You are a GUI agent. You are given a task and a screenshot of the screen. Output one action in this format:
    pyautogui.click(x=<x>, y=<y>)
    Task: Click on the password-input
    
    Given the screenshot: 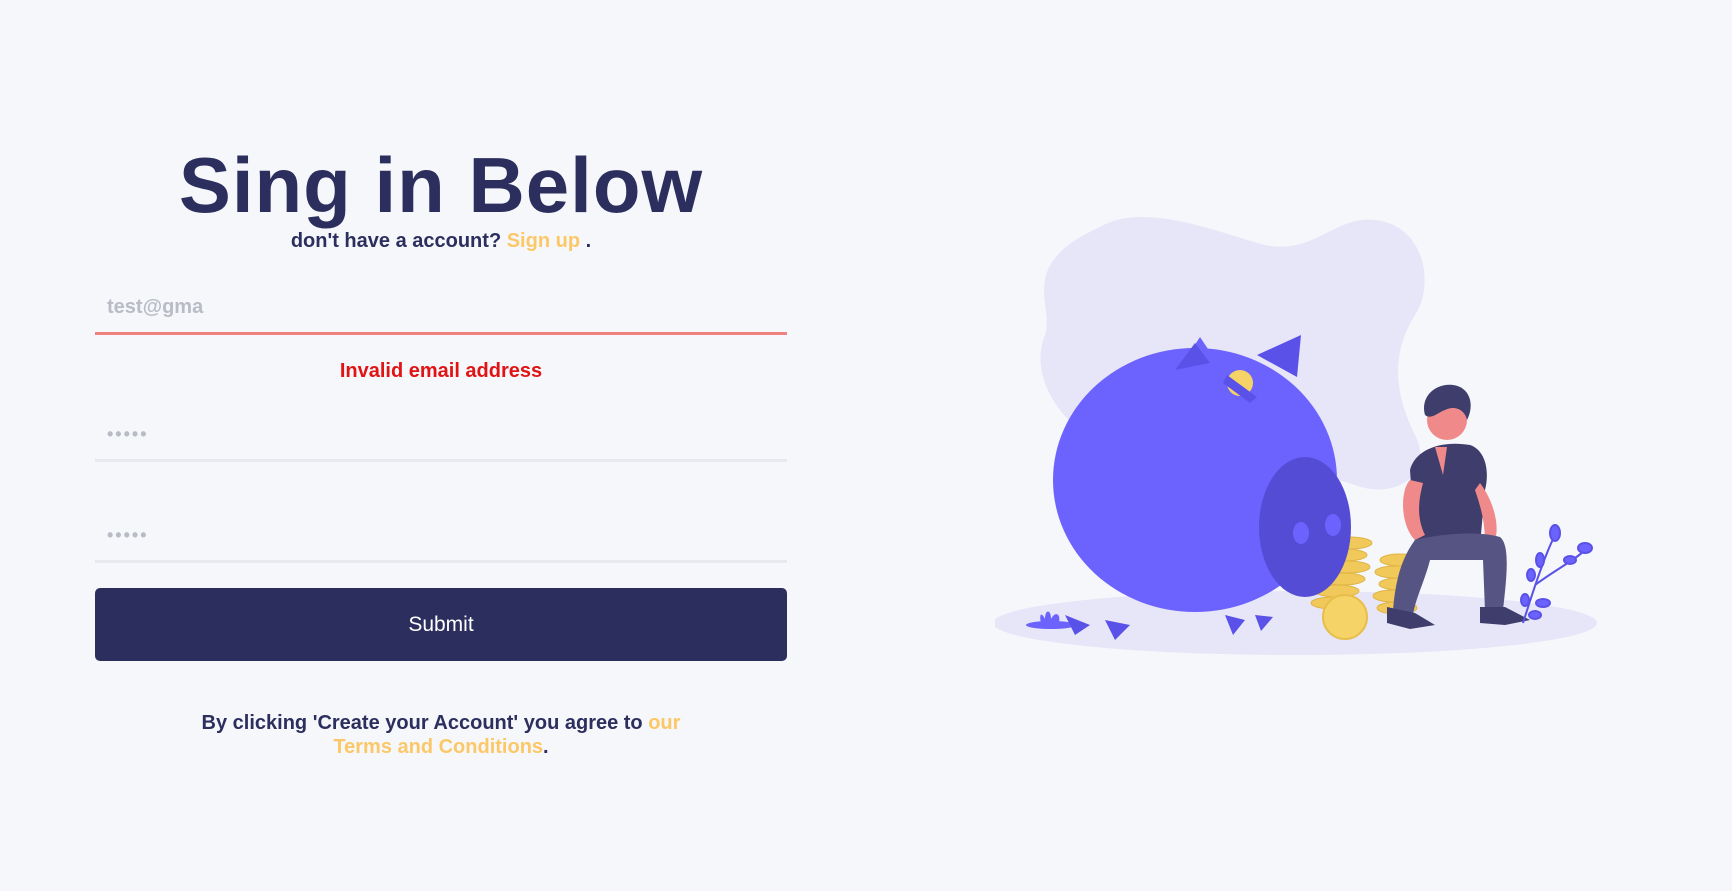 What is the action you would take?
    pyautogui.click(x=441, y=434)
    